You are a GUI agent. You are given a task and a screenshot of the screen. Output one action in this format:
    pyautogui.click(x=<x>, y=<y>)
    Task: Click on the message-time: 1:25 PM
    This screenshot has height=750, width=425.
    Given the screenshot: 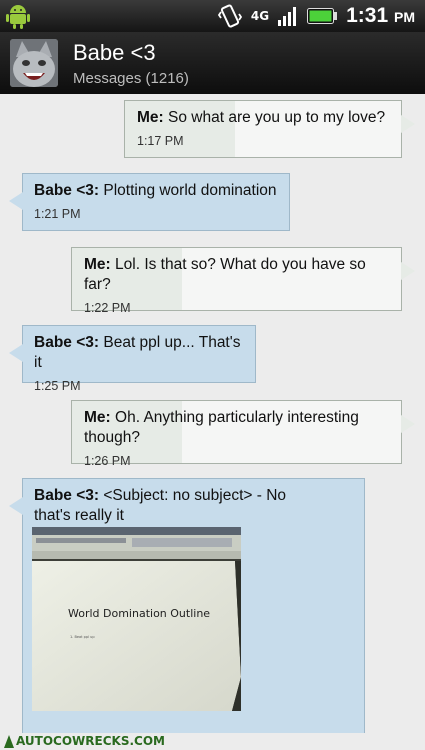 What is the action you would take?
    pyautogui.click(x=57, y=386)
    